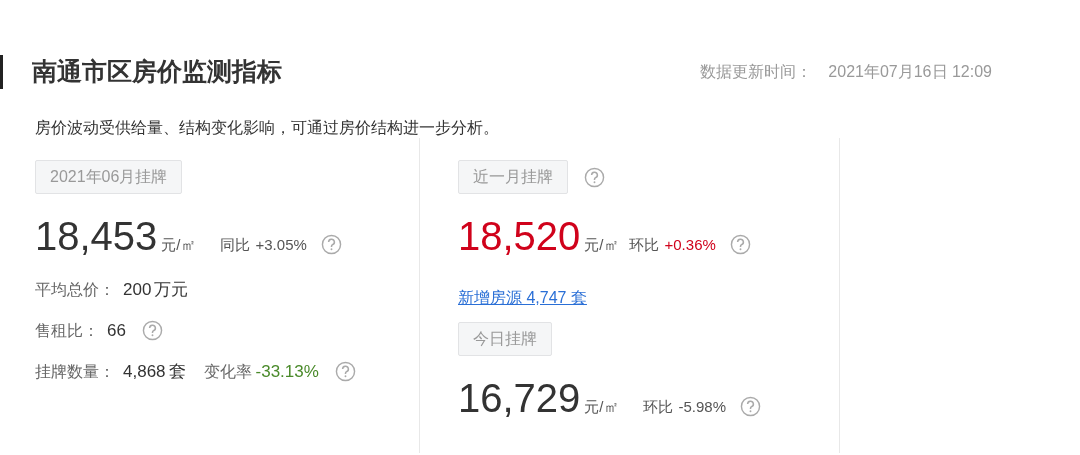  What do you see at coordinates (227, 371) in the screenshot?
I see `change-label: 变化率` at bounding box center [227, 371].